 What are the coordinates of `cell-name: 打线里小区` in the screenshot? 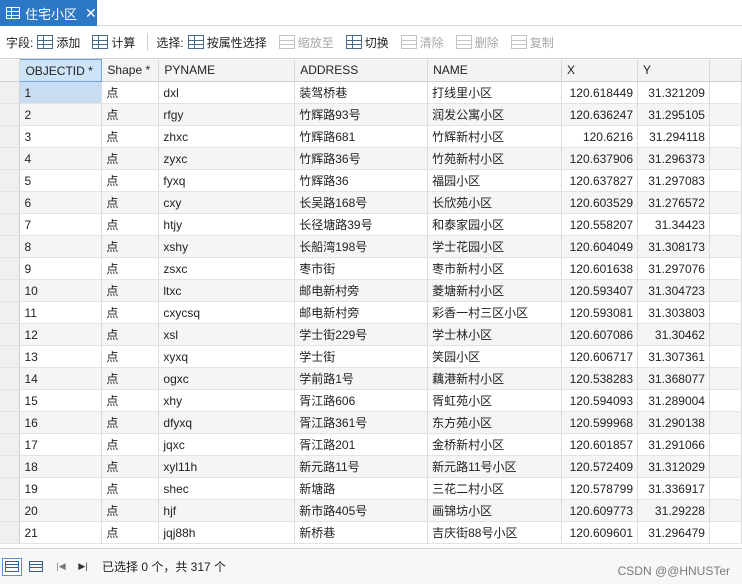 It's located at (495, 92).